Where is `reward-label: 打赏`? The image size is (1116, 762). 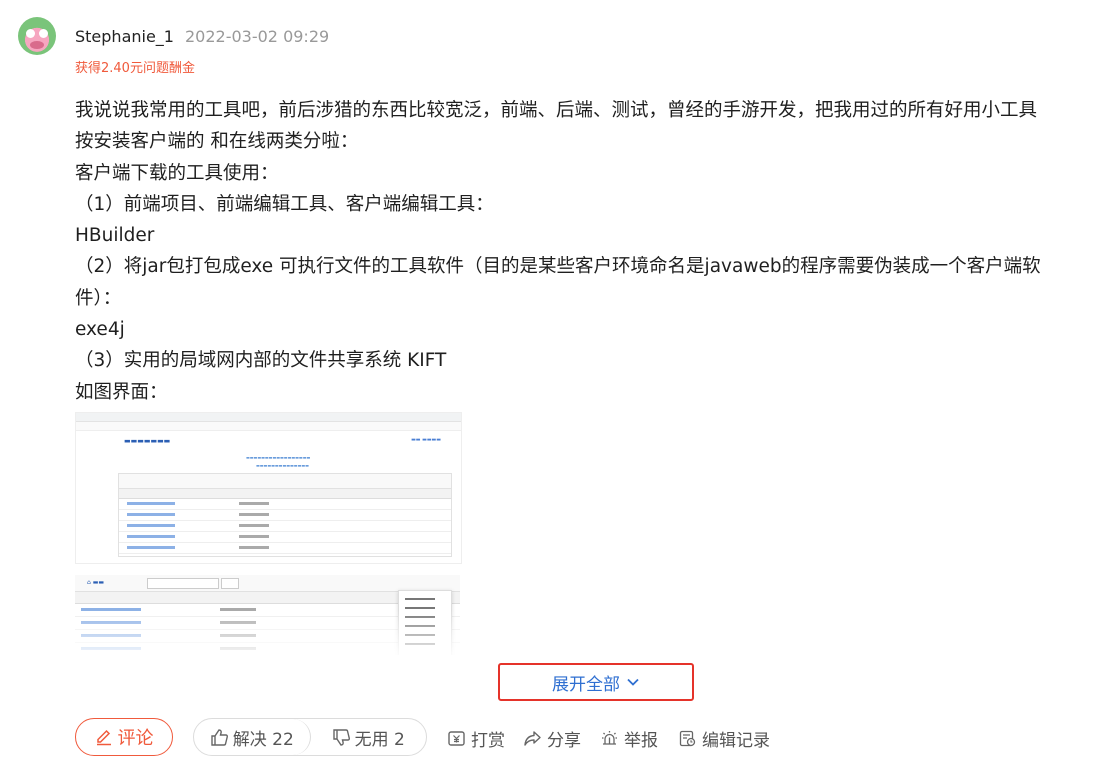
reward-label: 打赏 is located at coordinates (488, 741).